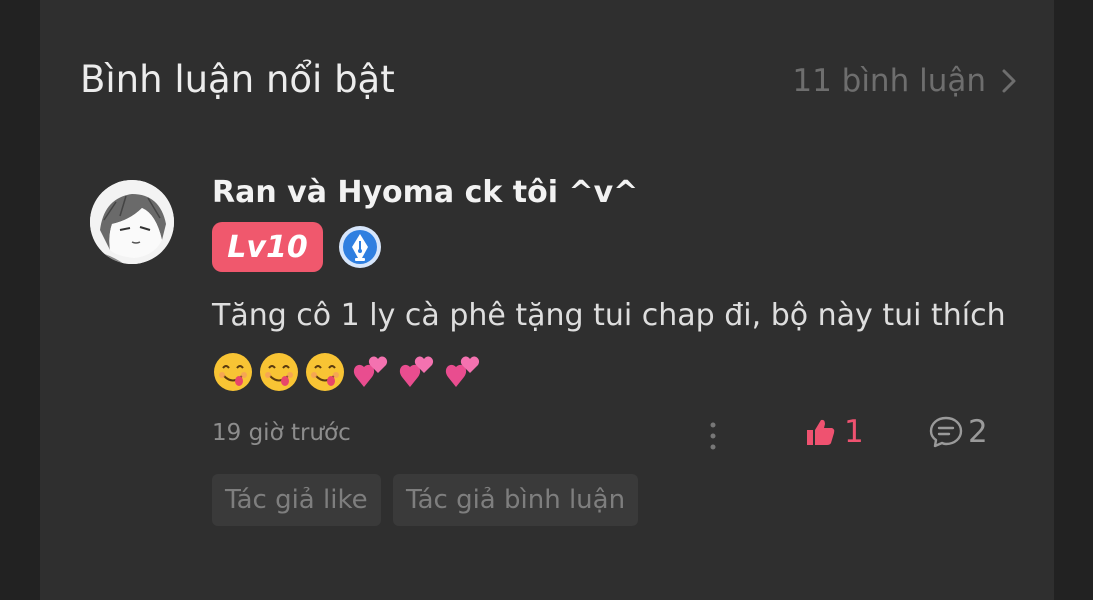 This screenshot has height=600, width=1093. Describe the element at coordinates (1009, 81) in the screenshot. I see `chevron-right-icon` at that location.